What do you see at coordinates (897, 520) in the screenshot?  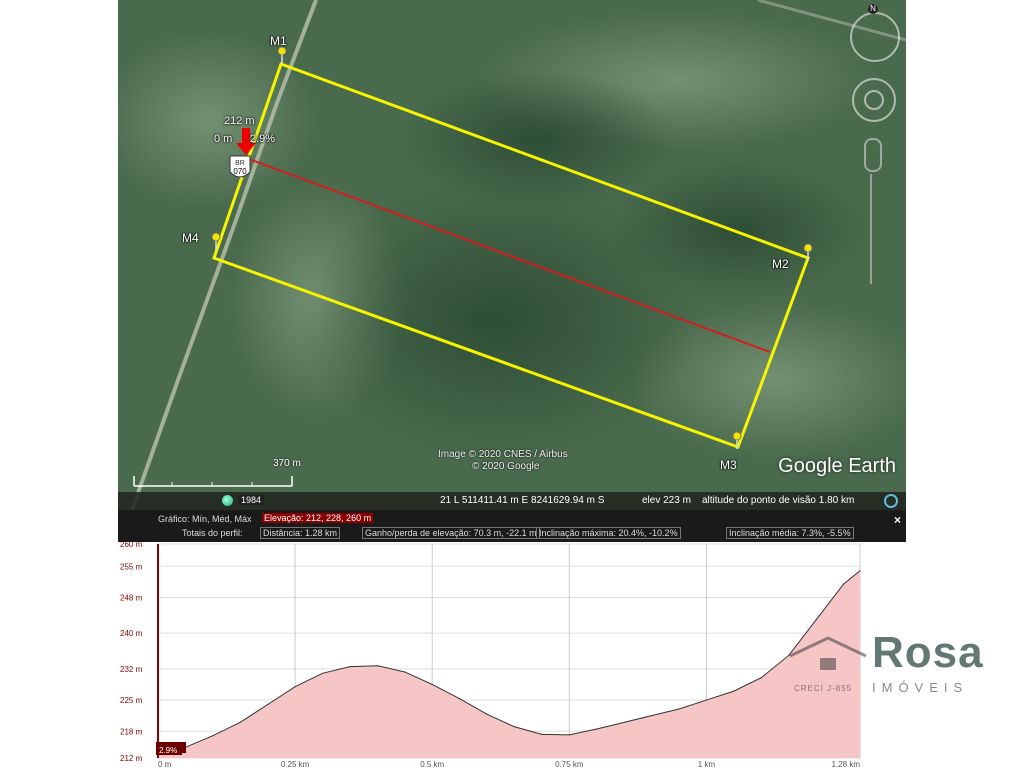 I see `close-button: ×` at bounding box center [897, 520].